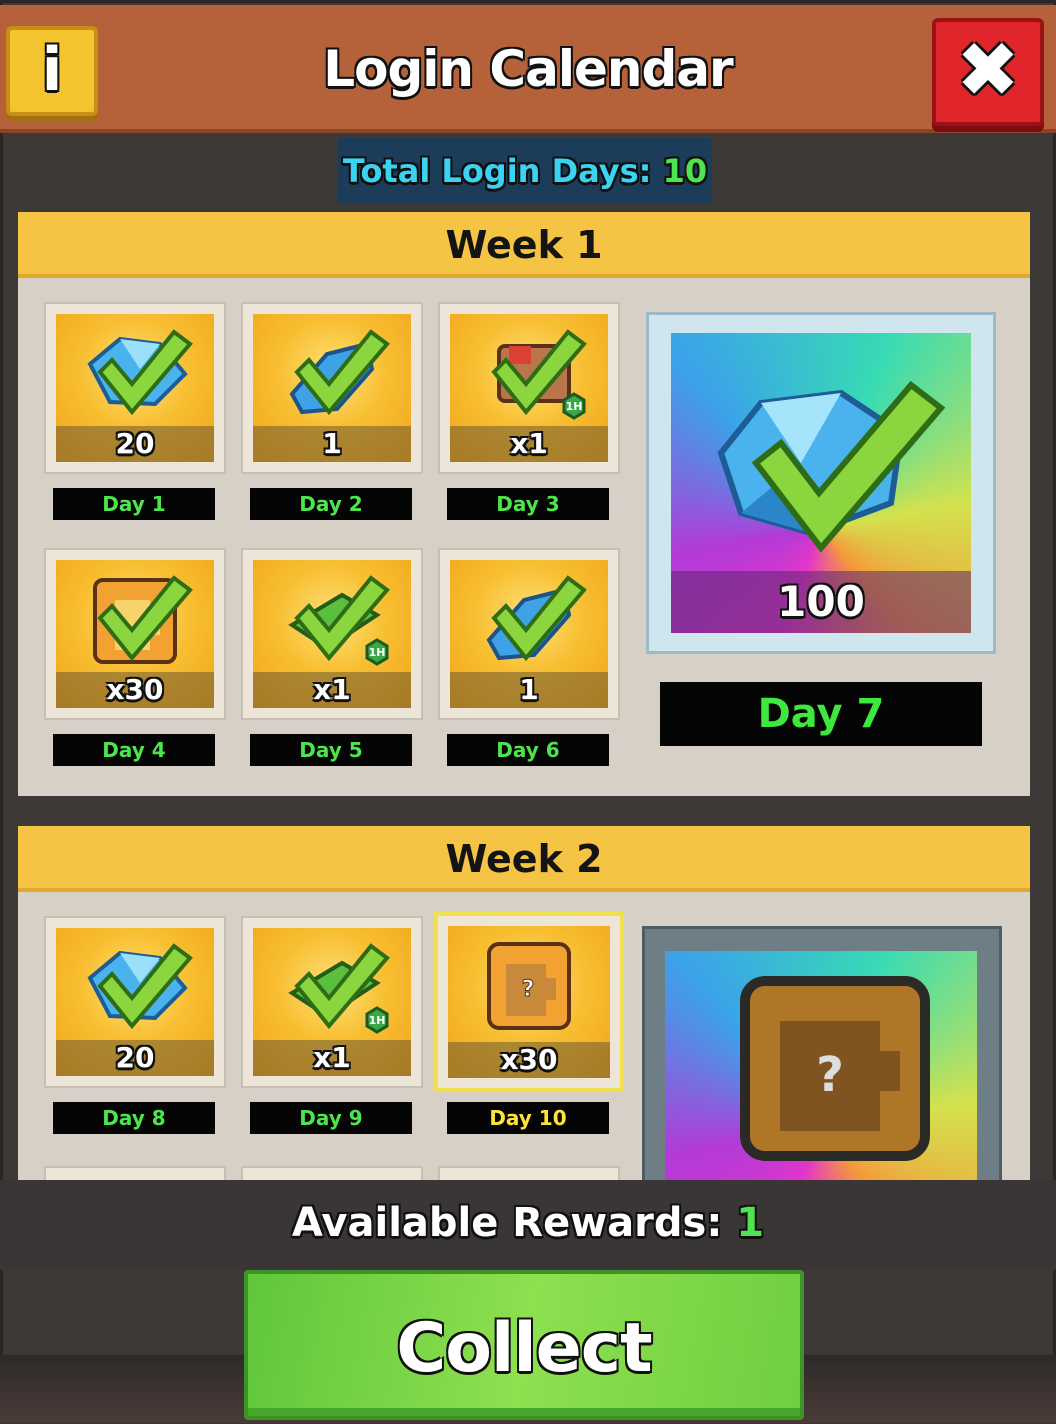  I want to click on collect-button: Collect, so click(524, 1345).